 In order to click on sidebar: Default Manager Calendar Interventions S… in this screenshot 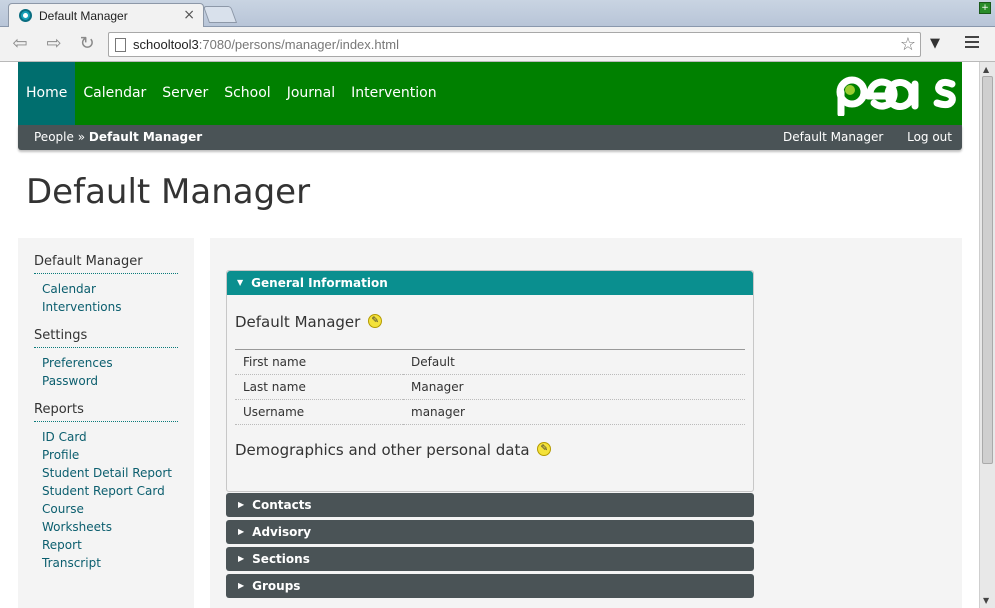, I will do `click(106, 423)`.